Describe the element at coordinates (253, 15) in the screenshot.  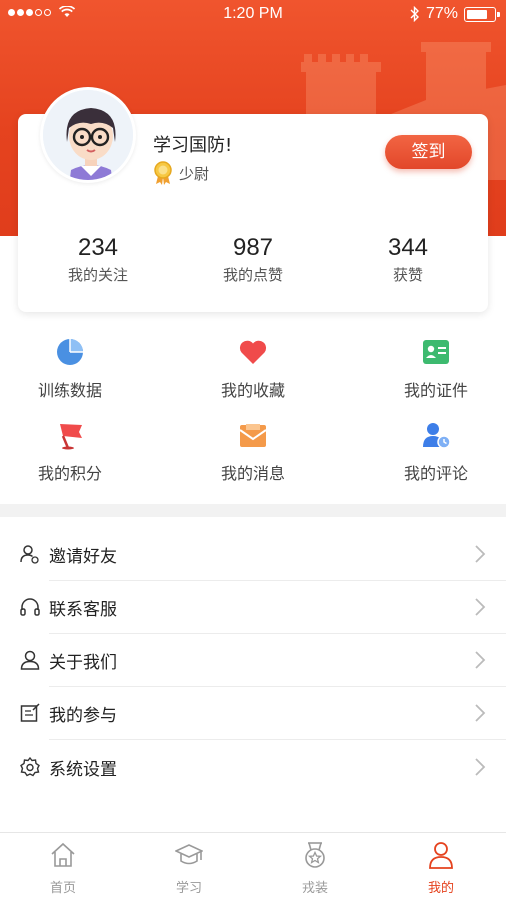
I see `status-bar: 1:20 PM 77%` at that location.